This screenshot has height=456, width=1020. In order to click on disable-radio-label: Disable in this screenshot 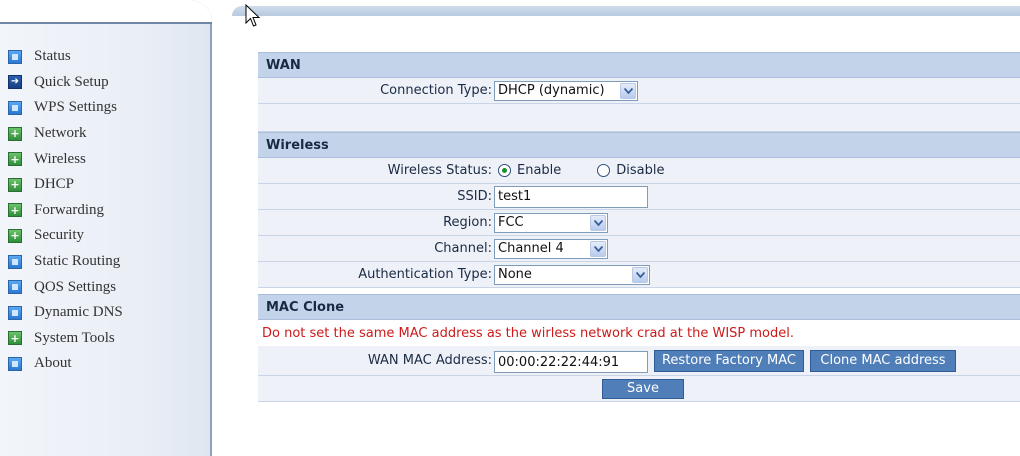, I will do `click(640, 170)`.